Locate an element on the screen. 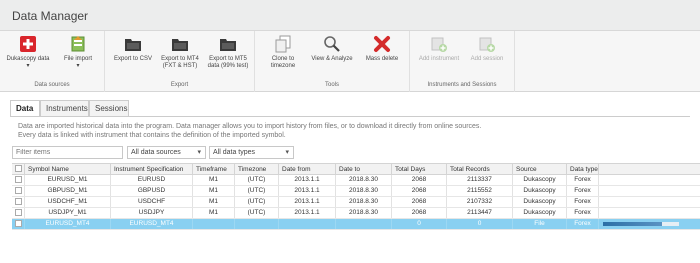 This screenshot has height=263, width=700. data-source-value: All data sources is located at coordinates (156, 152).